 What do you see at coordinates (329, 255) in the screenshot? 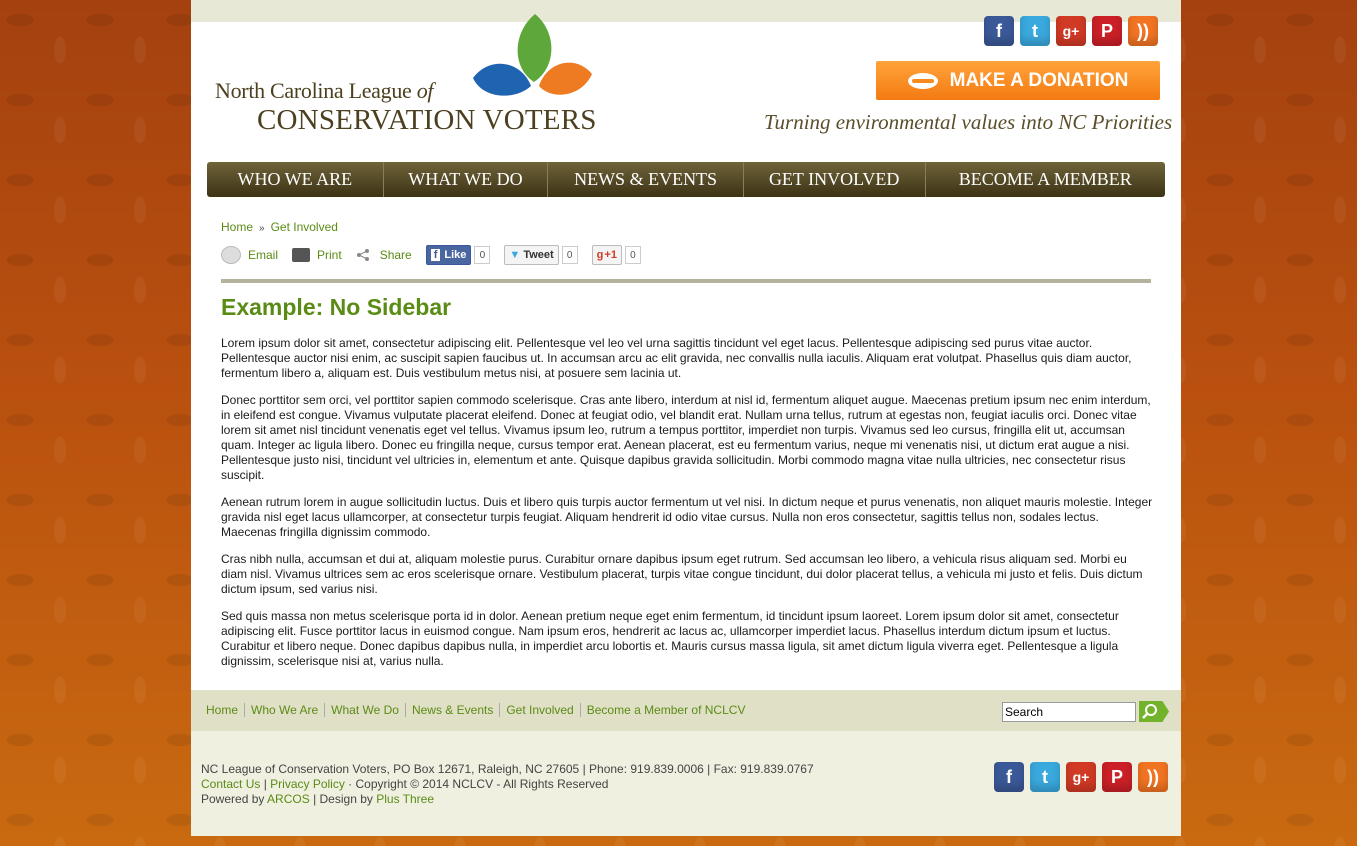
I see `print-label: Print` at bounding box center [329, 255].